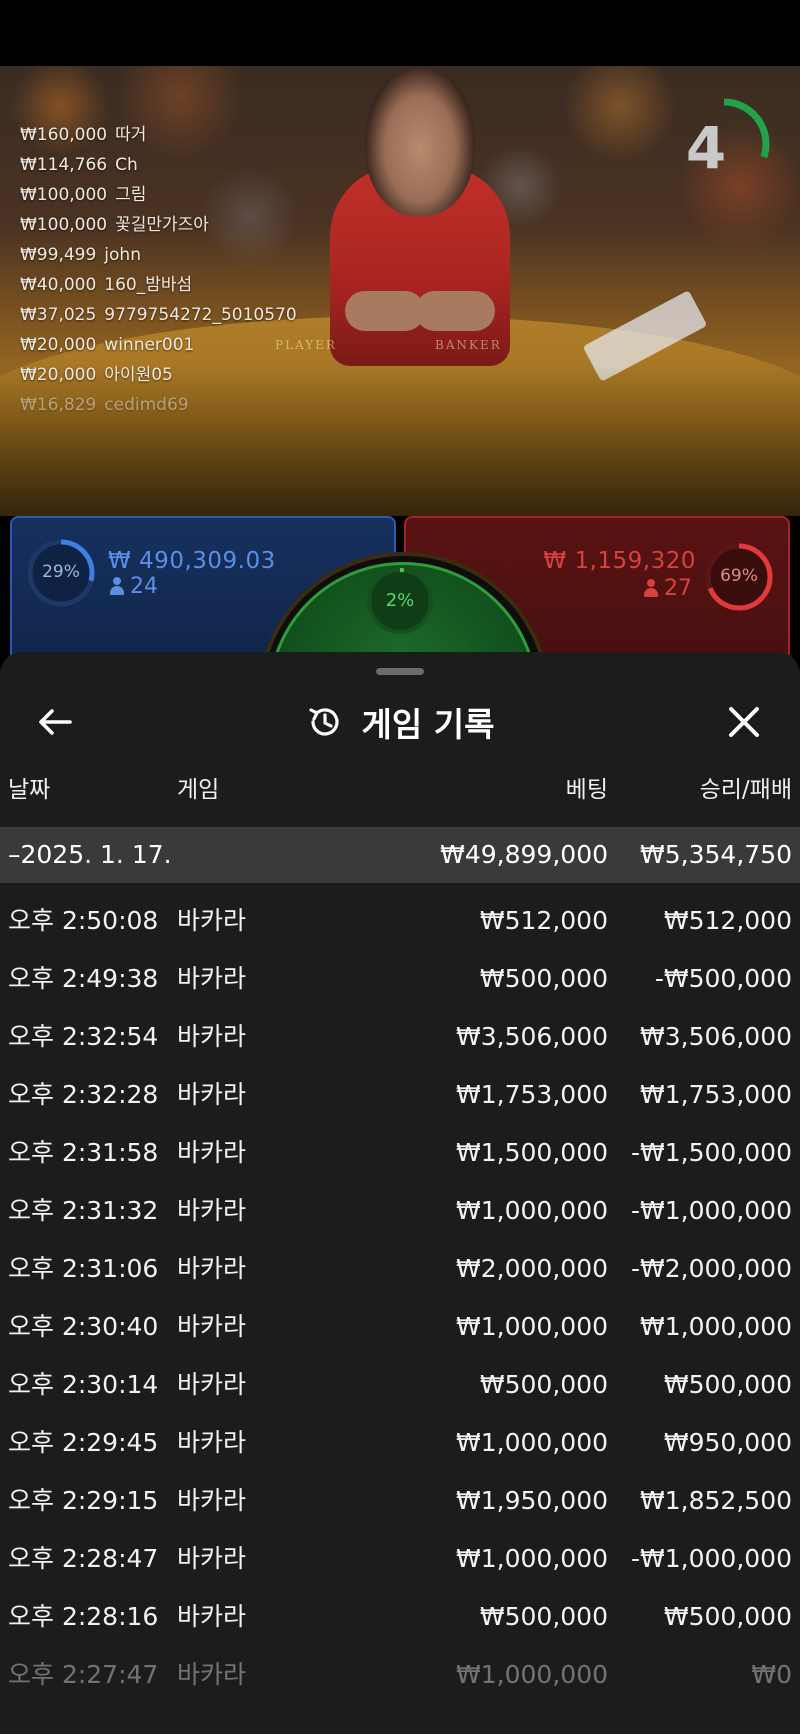 The height and width of the screenshot is (1734, 800). I want to click on timer-value: 4, so click(706, 148).